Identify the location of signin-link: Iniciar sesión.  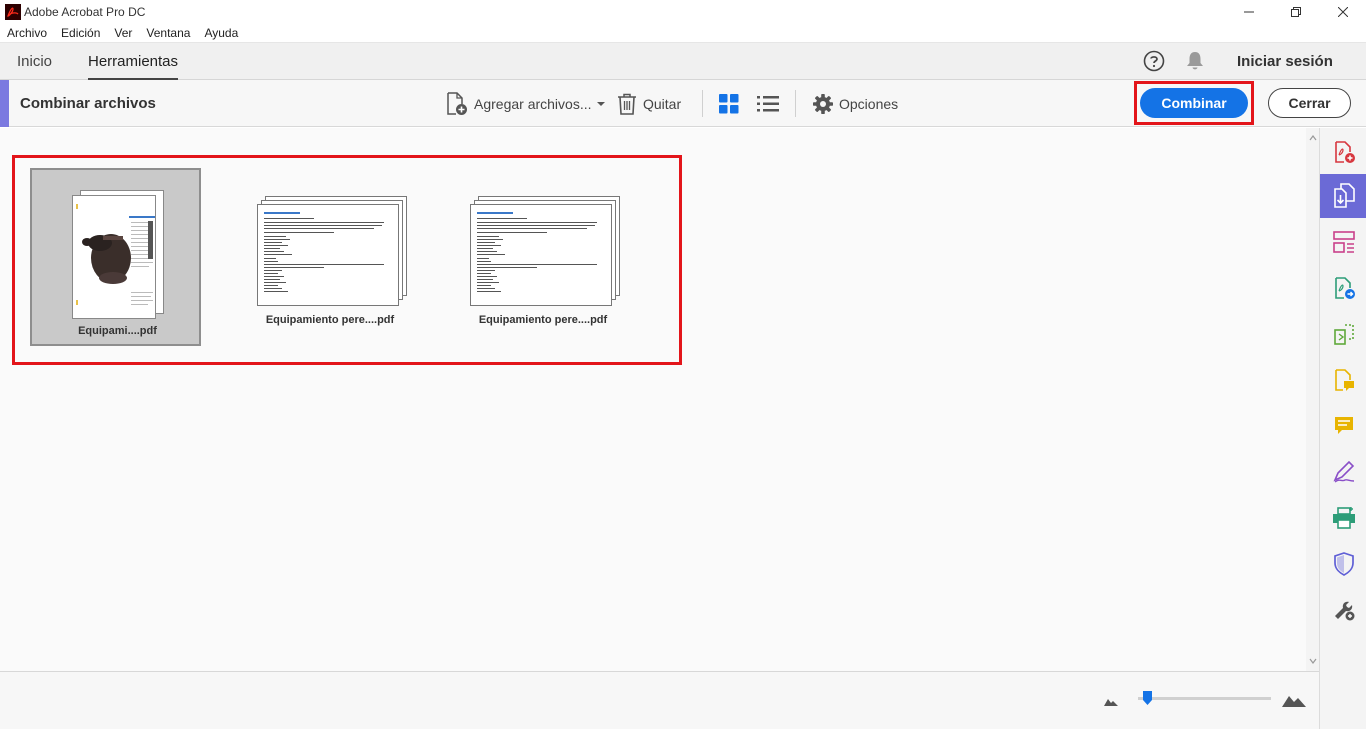
(1285, 61).